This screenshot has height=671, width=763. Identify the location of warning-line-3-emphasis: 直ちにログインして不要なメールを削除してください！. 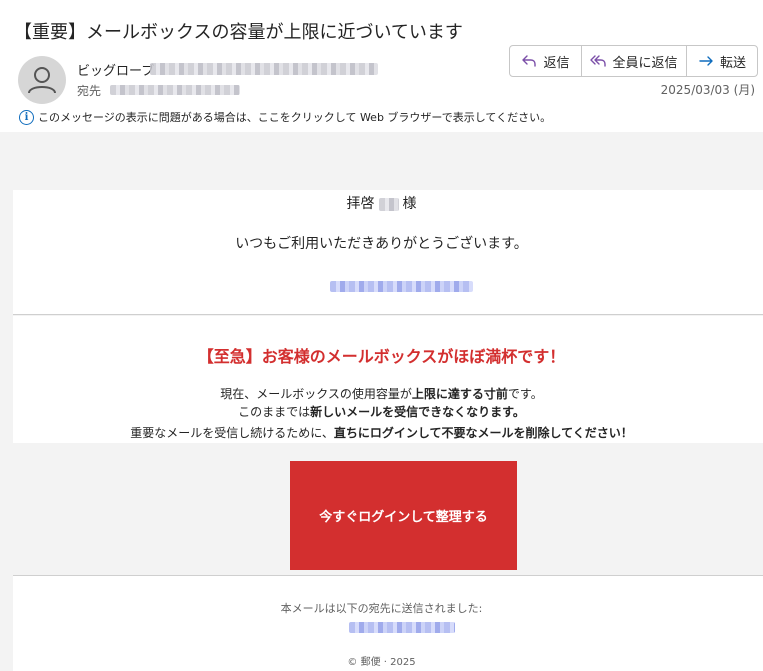
(483, 433).